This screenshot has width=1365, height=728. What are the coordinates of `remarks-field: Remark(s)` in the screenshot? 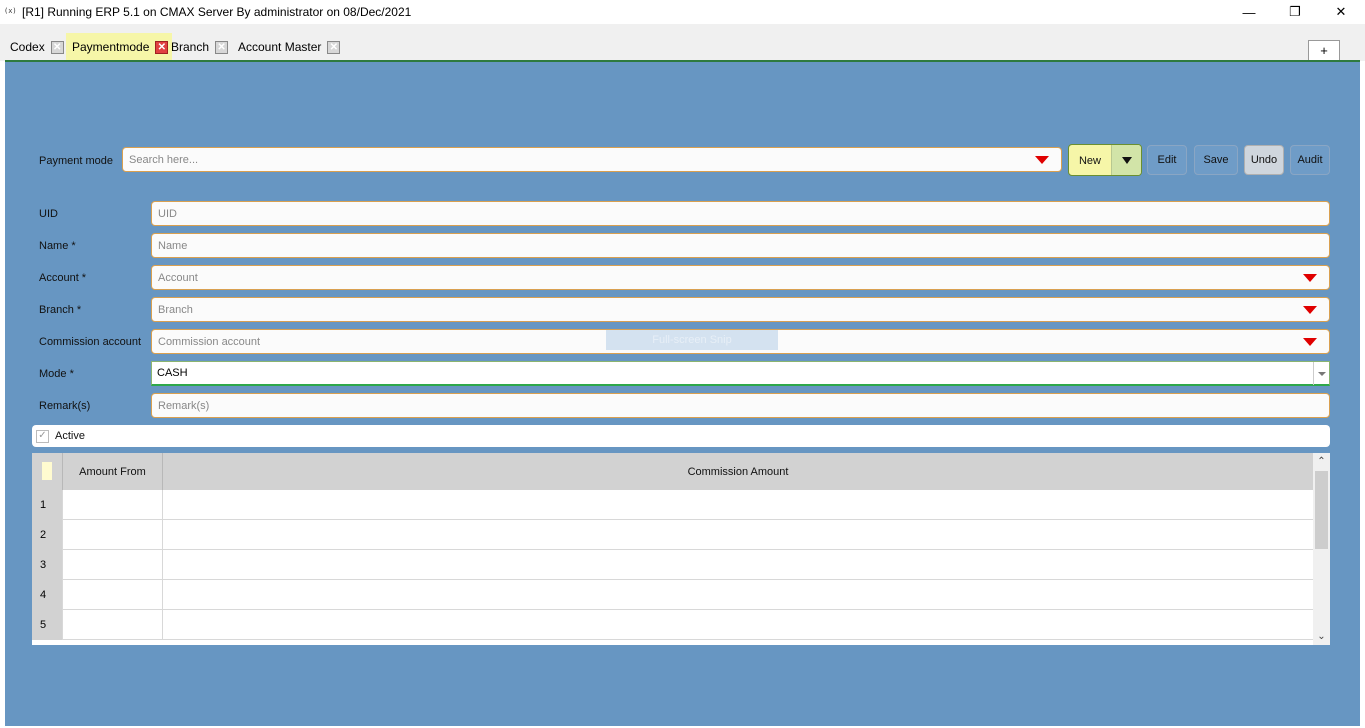 It's located at (740, 405).